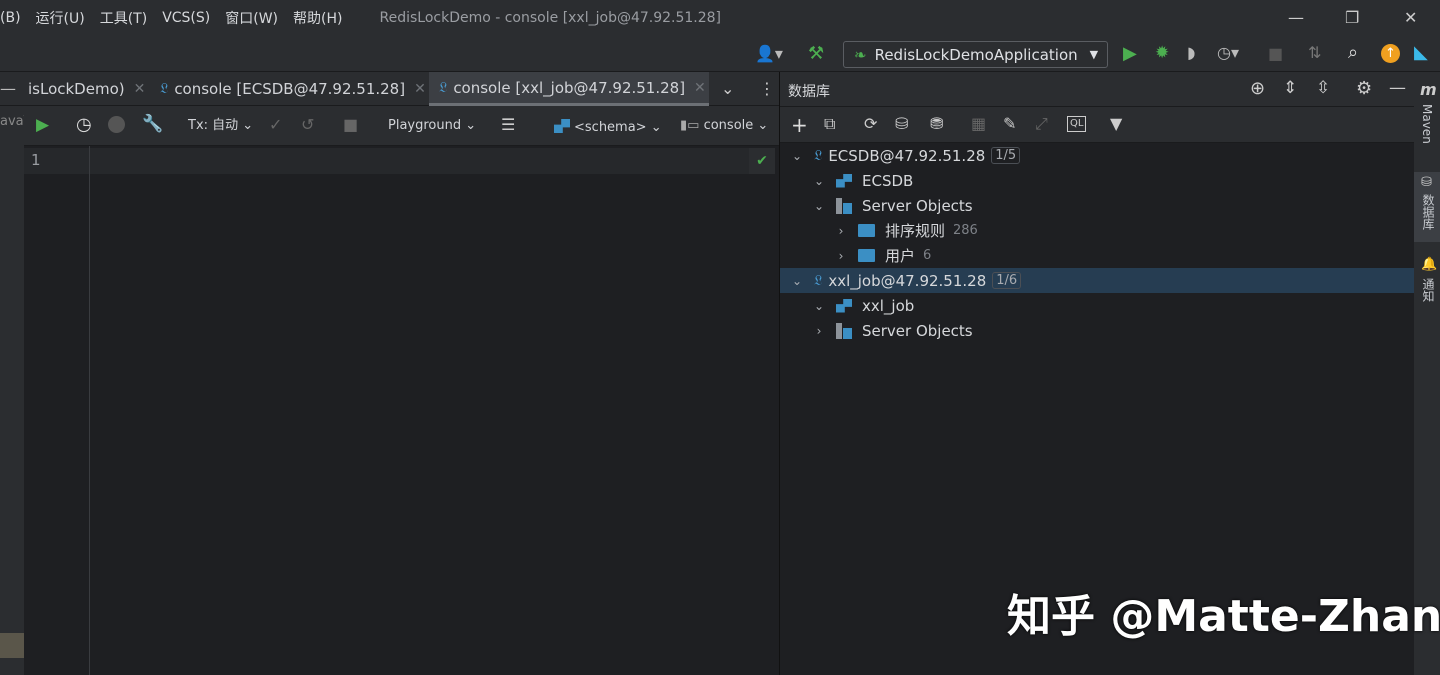 This screenshot has width=1440, height=675. I want to click on jump-icon: ⤢, so click(1041, 124).